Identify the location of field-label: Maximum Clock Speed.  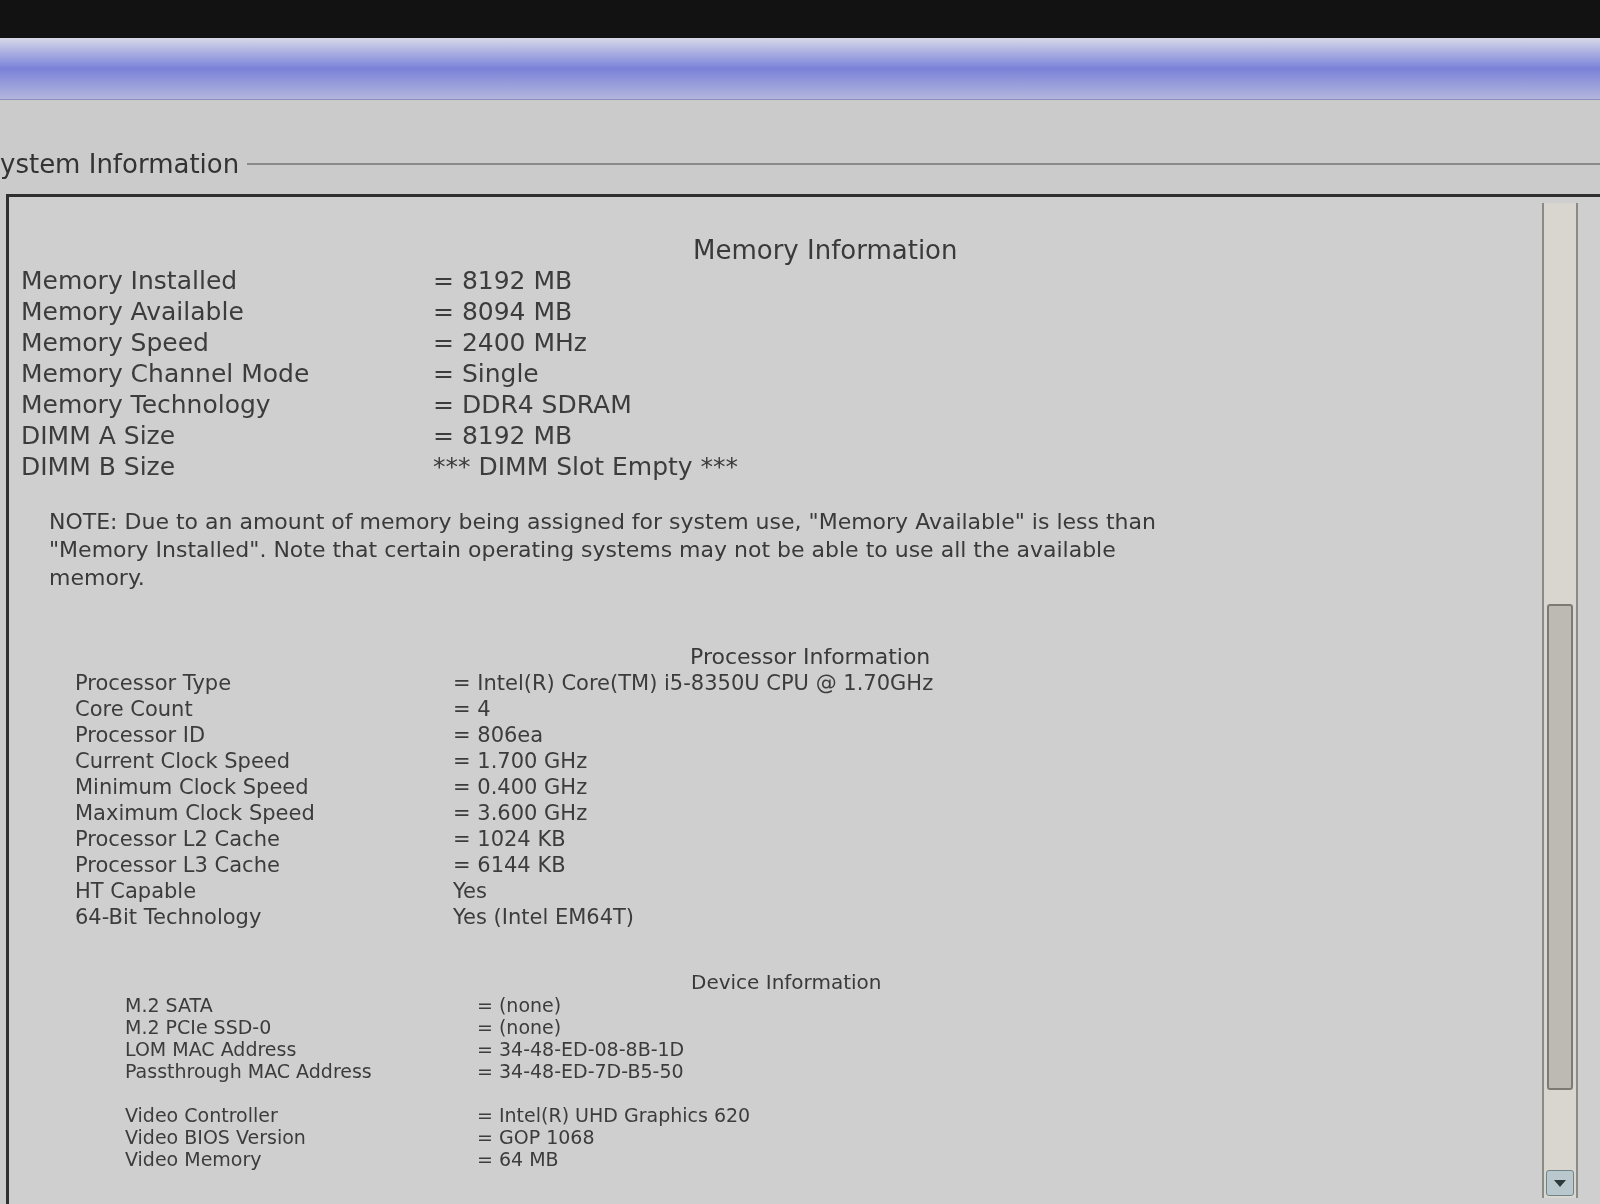
(195, 813).